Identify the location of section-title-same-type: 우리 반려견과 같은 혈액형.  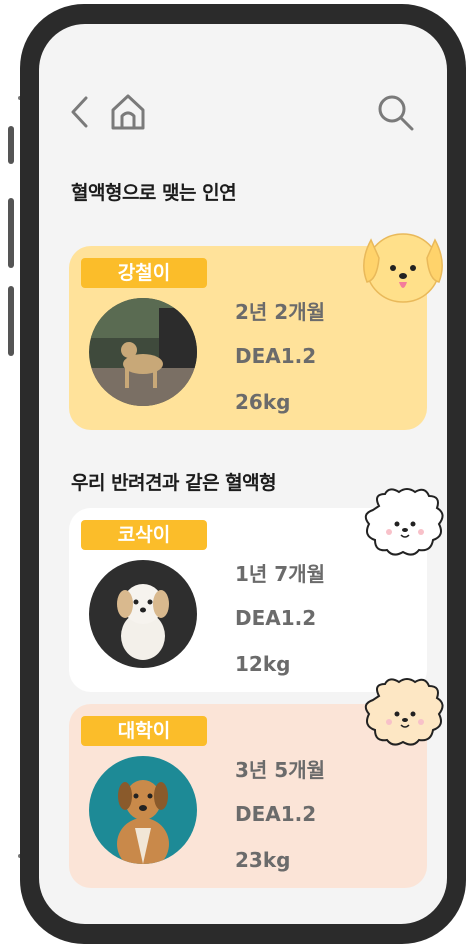
(174, 483).